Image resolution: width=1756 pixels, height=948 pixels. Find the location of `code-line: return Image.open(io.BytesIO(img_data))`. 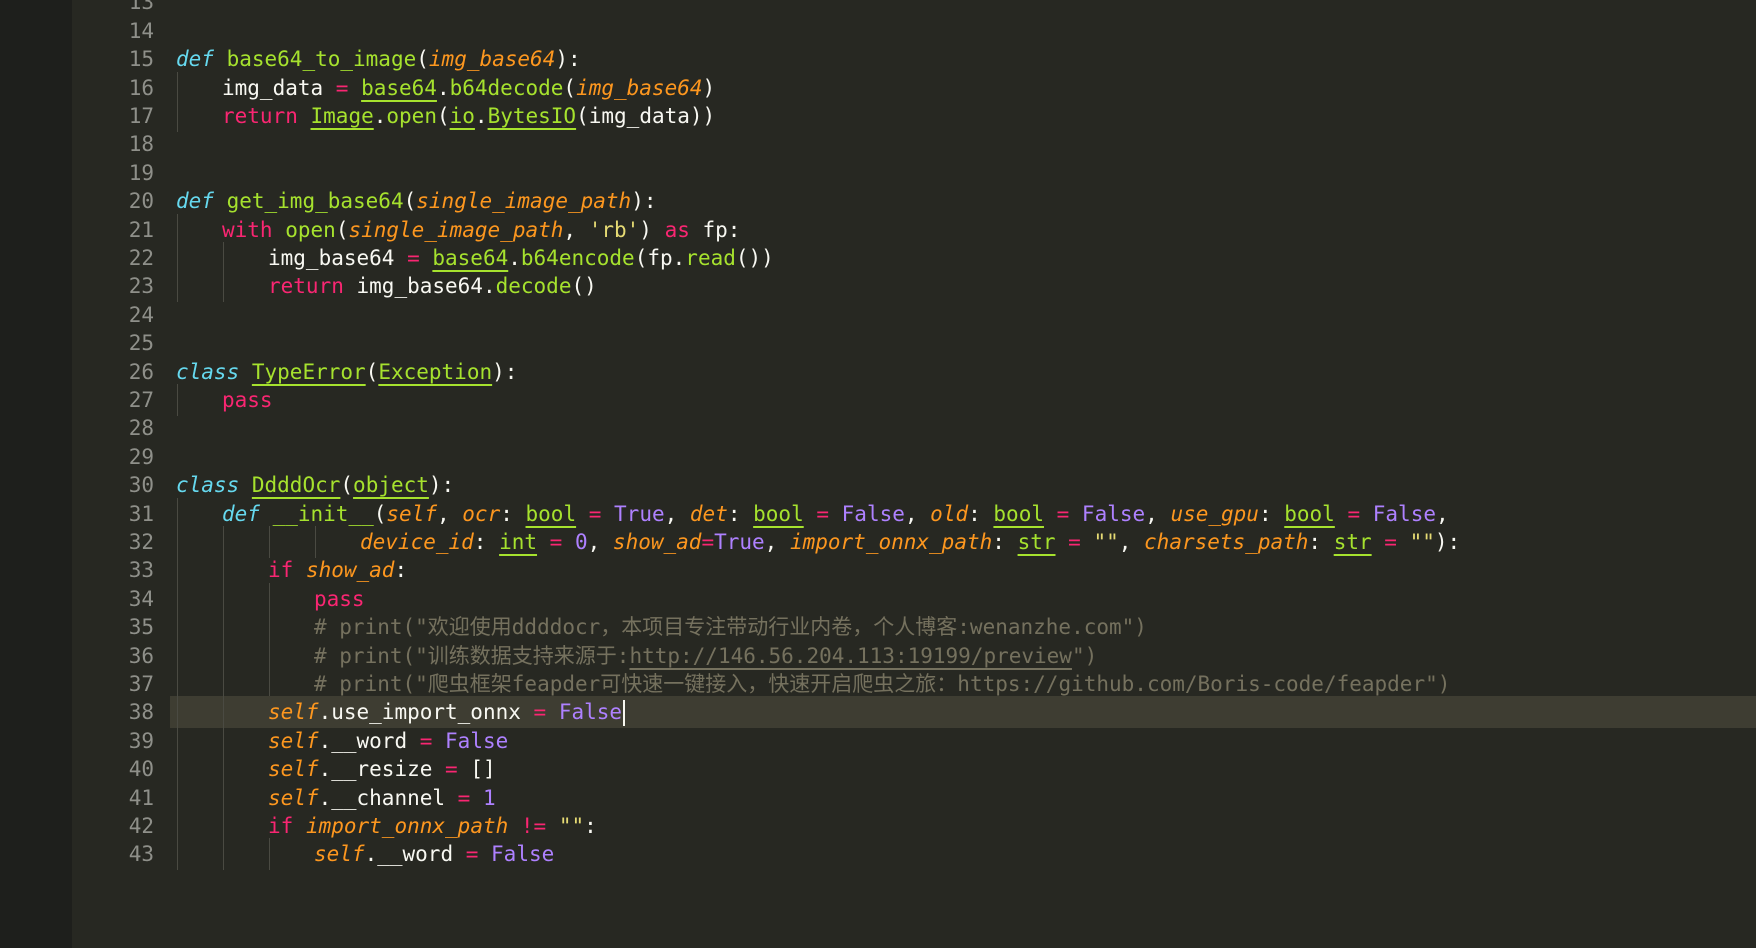

code-line: return Image.open(io.BytesIO(img_data)) is located at coordinates (963, 116).